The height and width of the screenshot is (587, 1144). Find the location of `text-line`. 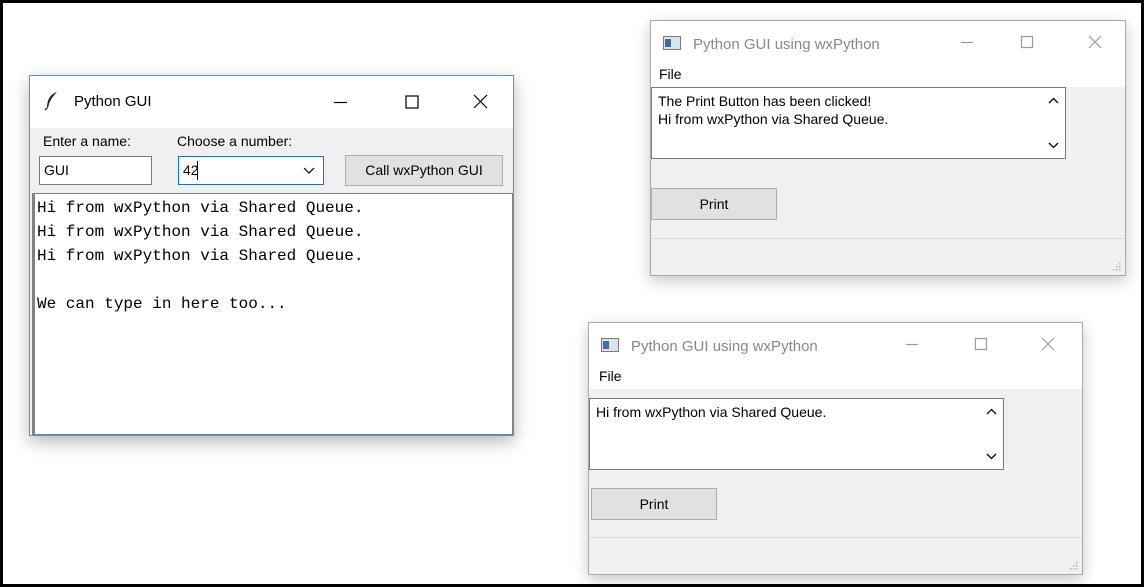

text-line is located at coordinates (274, 280).